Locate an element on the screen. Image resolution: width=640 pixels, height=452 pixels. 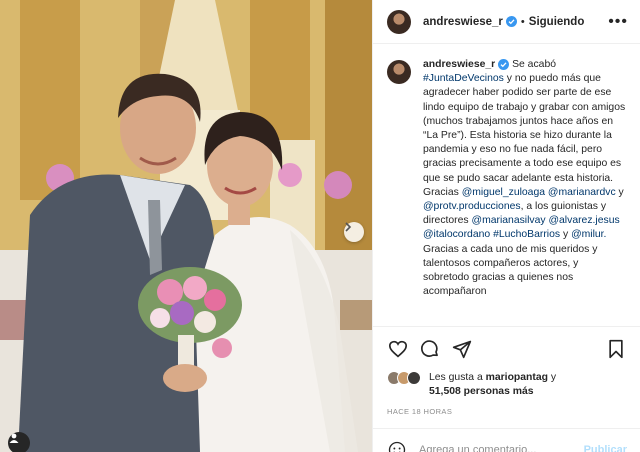
heart-icon is located at coordinates (398, 349).